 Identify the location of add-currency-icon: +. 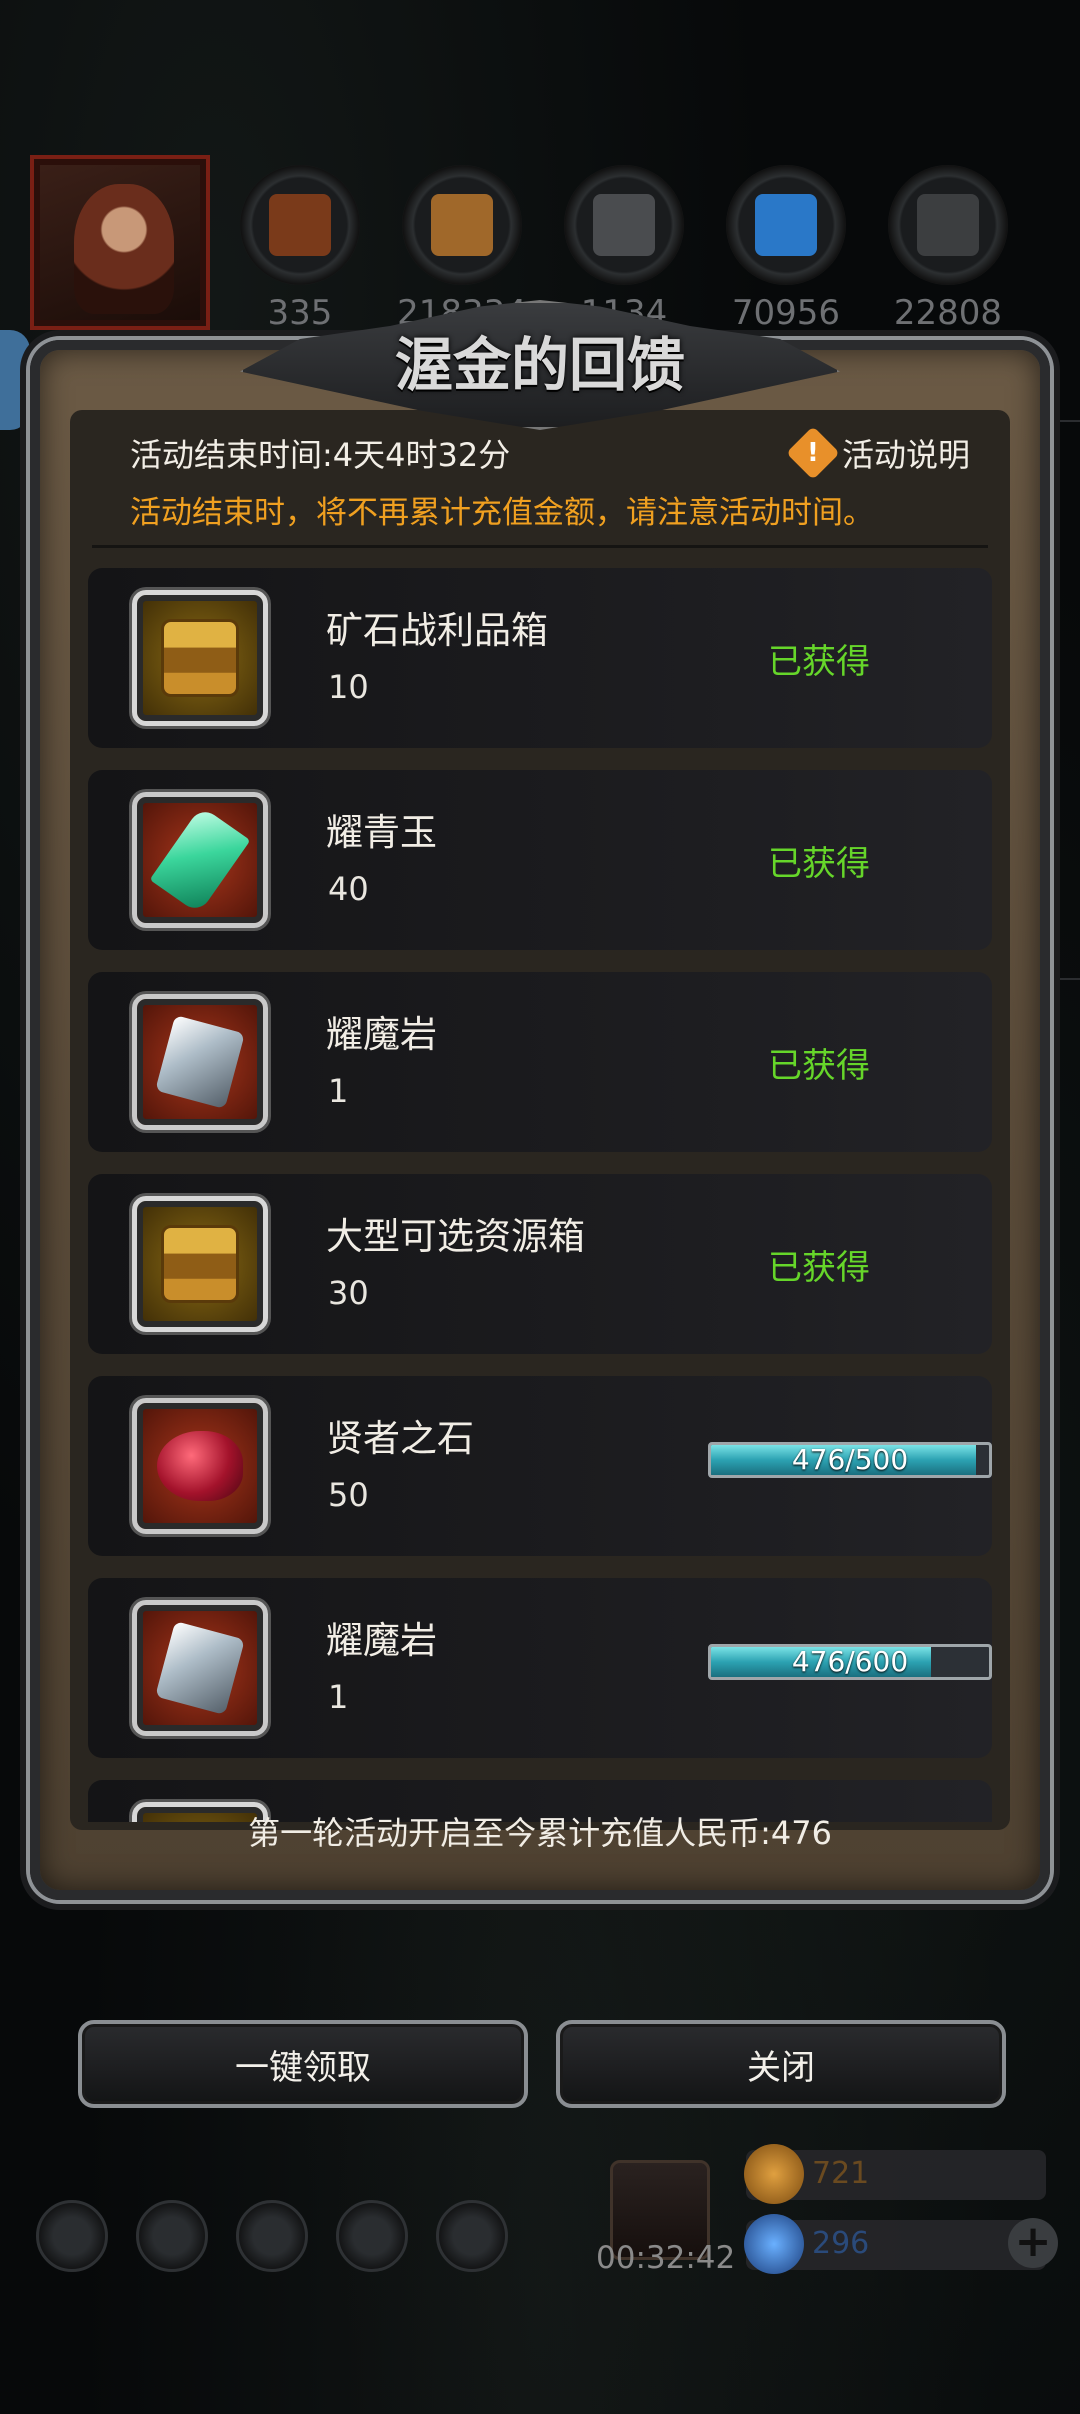
(1033, 2243).